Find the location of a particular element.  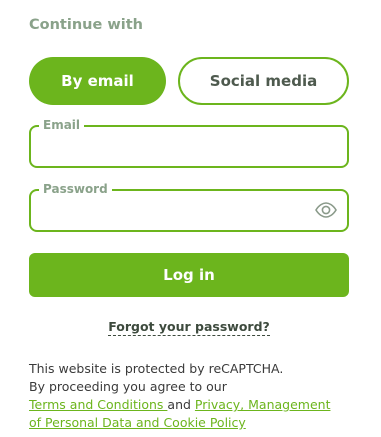

eye-icon is located at coordinates (326, 210).